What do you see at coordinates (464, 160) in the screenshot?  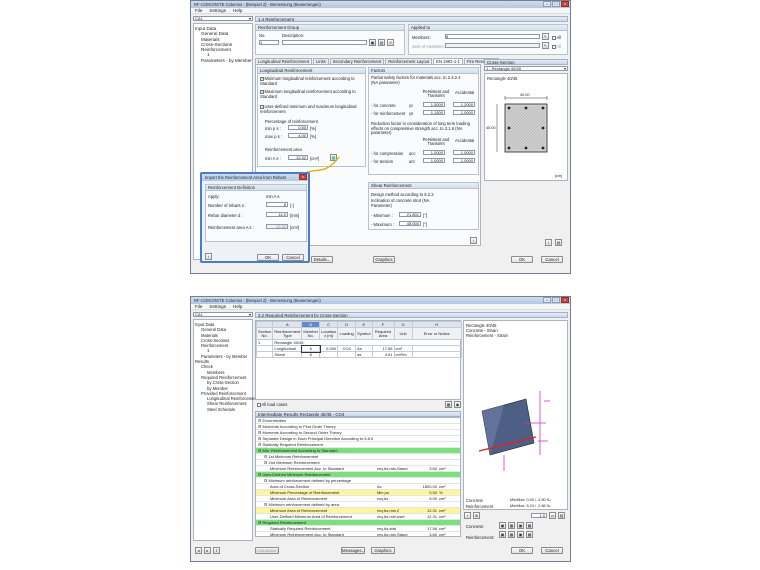 I see `alpha-ct-acc-input: 1.0000` at bounding box center [464, 160].